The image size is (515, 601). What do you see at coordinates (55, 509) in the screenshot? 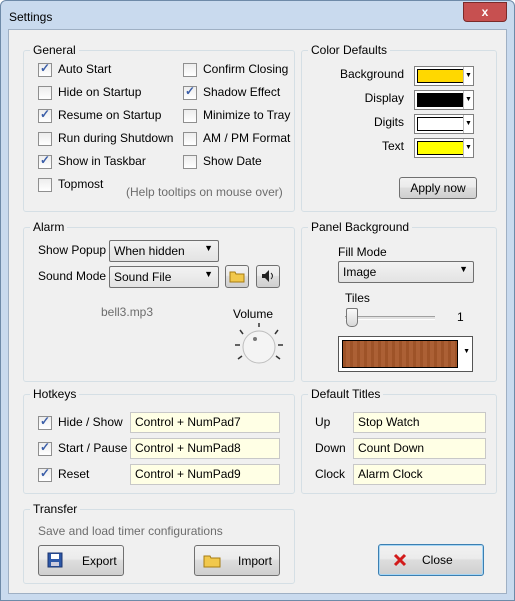
I see `transfer-group-title: Transfer` at bounding box center [55, 509].